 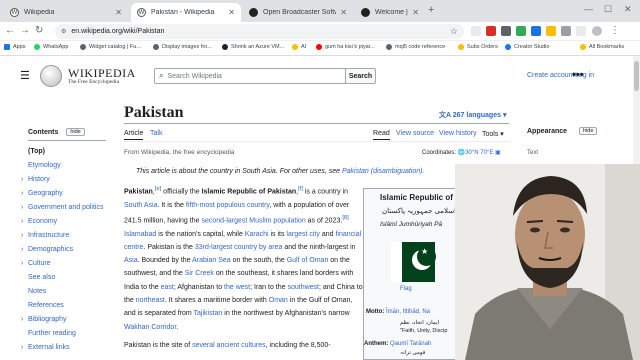 I want to click on creator-studio-icon, so click(x=508, y=47).